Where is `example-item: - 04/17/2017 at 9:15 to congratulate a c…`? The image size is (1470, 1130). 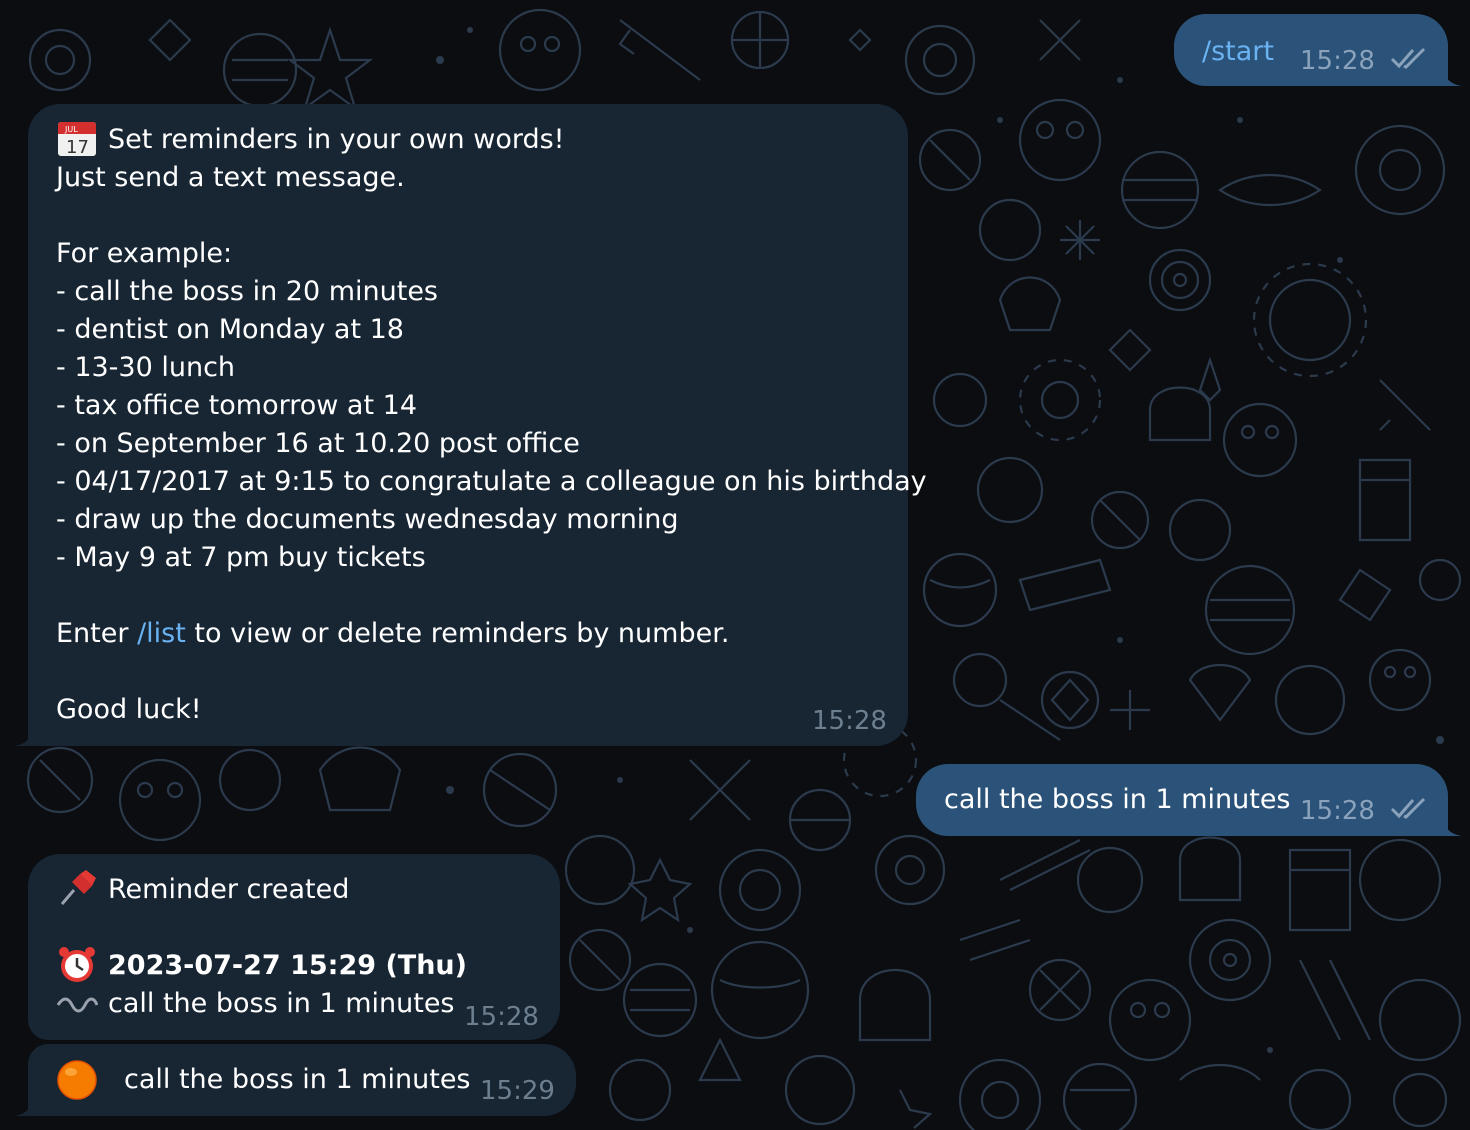
example-item: - 04/17/2017 at 9:15 to congratulate a c… is located at coordinates (491, 481).